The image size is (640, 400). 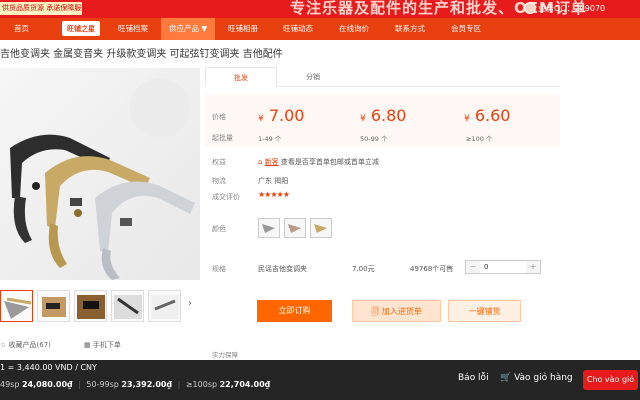 I want to click on rating-label: 成交评价, so click(x=226, y=197).